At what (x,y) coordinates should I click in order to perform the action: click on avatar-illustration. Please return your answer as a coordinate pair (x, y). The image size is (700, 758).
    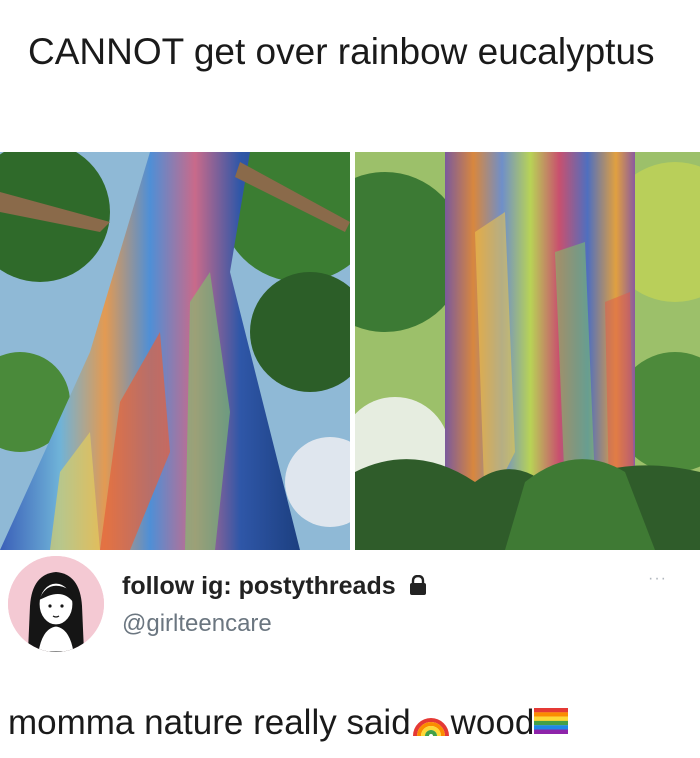
    Looking at the image, I should click on (56, 604).